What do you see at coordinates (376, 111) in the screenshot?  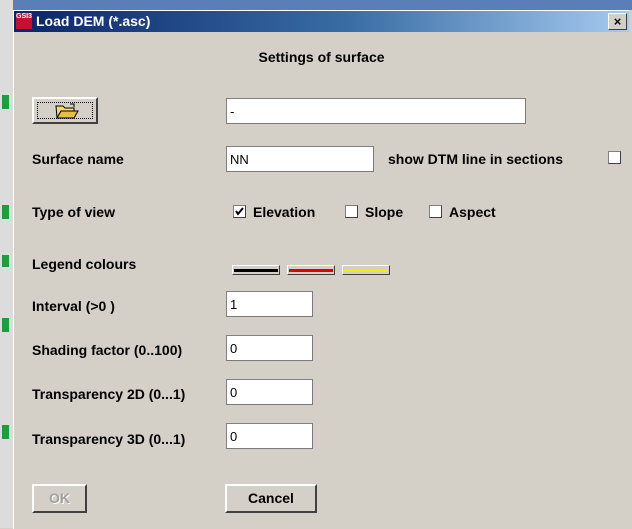 I see `file-path-field` at bounding box center [376, 111].